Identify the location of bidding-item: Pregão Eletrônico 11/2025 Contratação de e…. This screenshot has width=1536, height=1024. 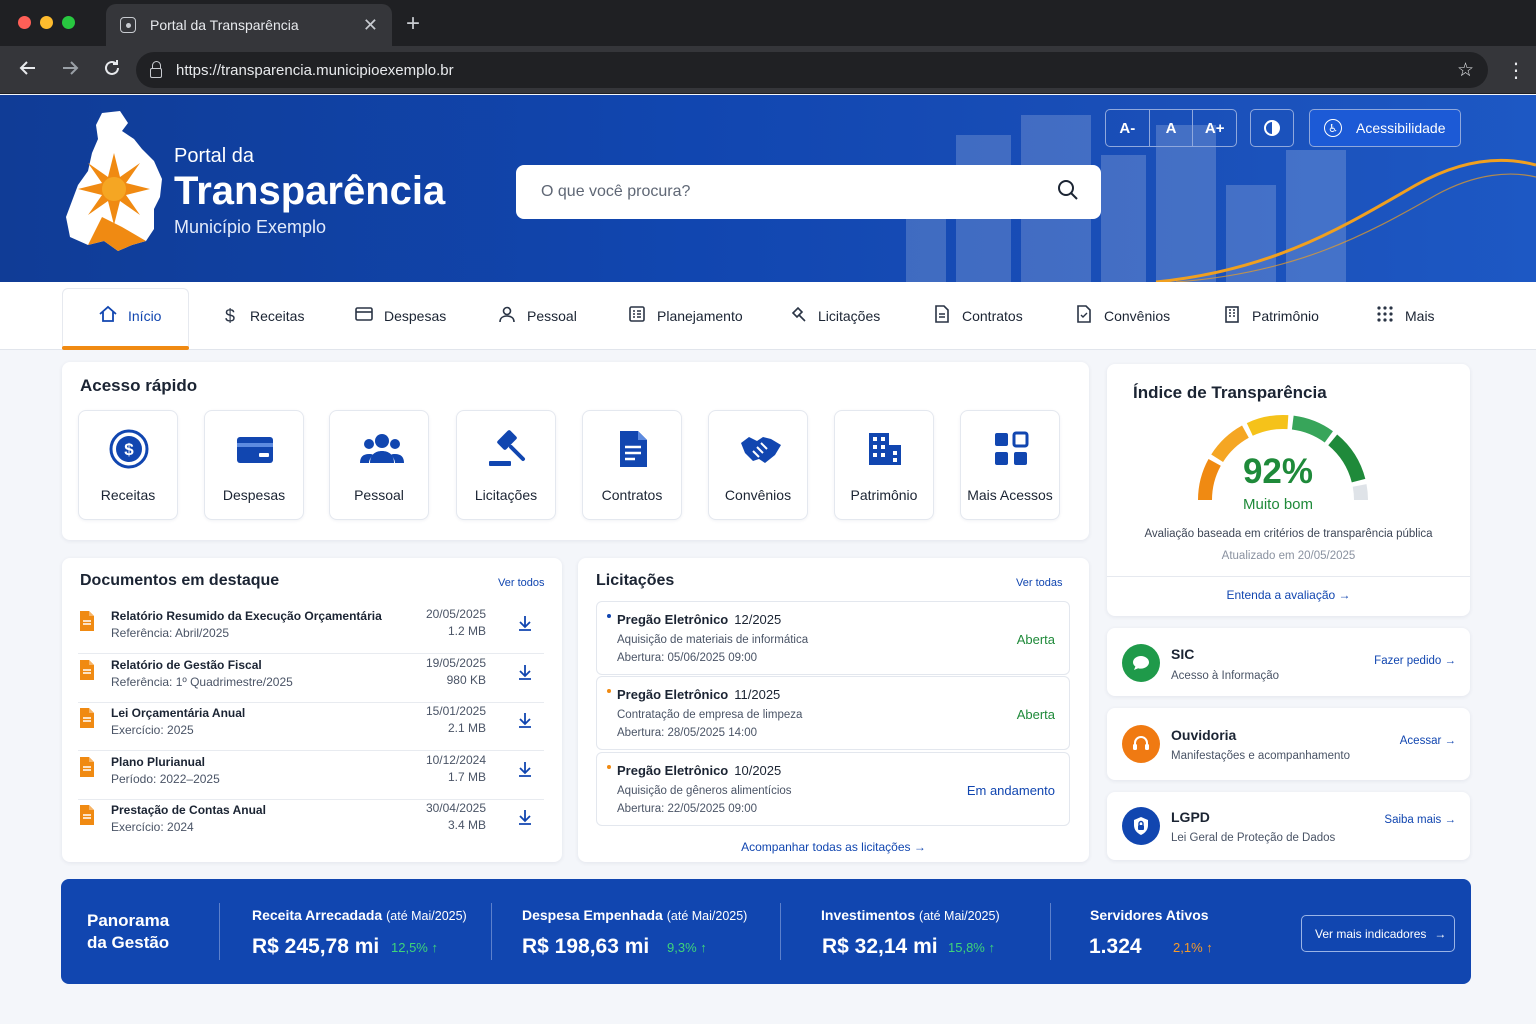
(833, 713).